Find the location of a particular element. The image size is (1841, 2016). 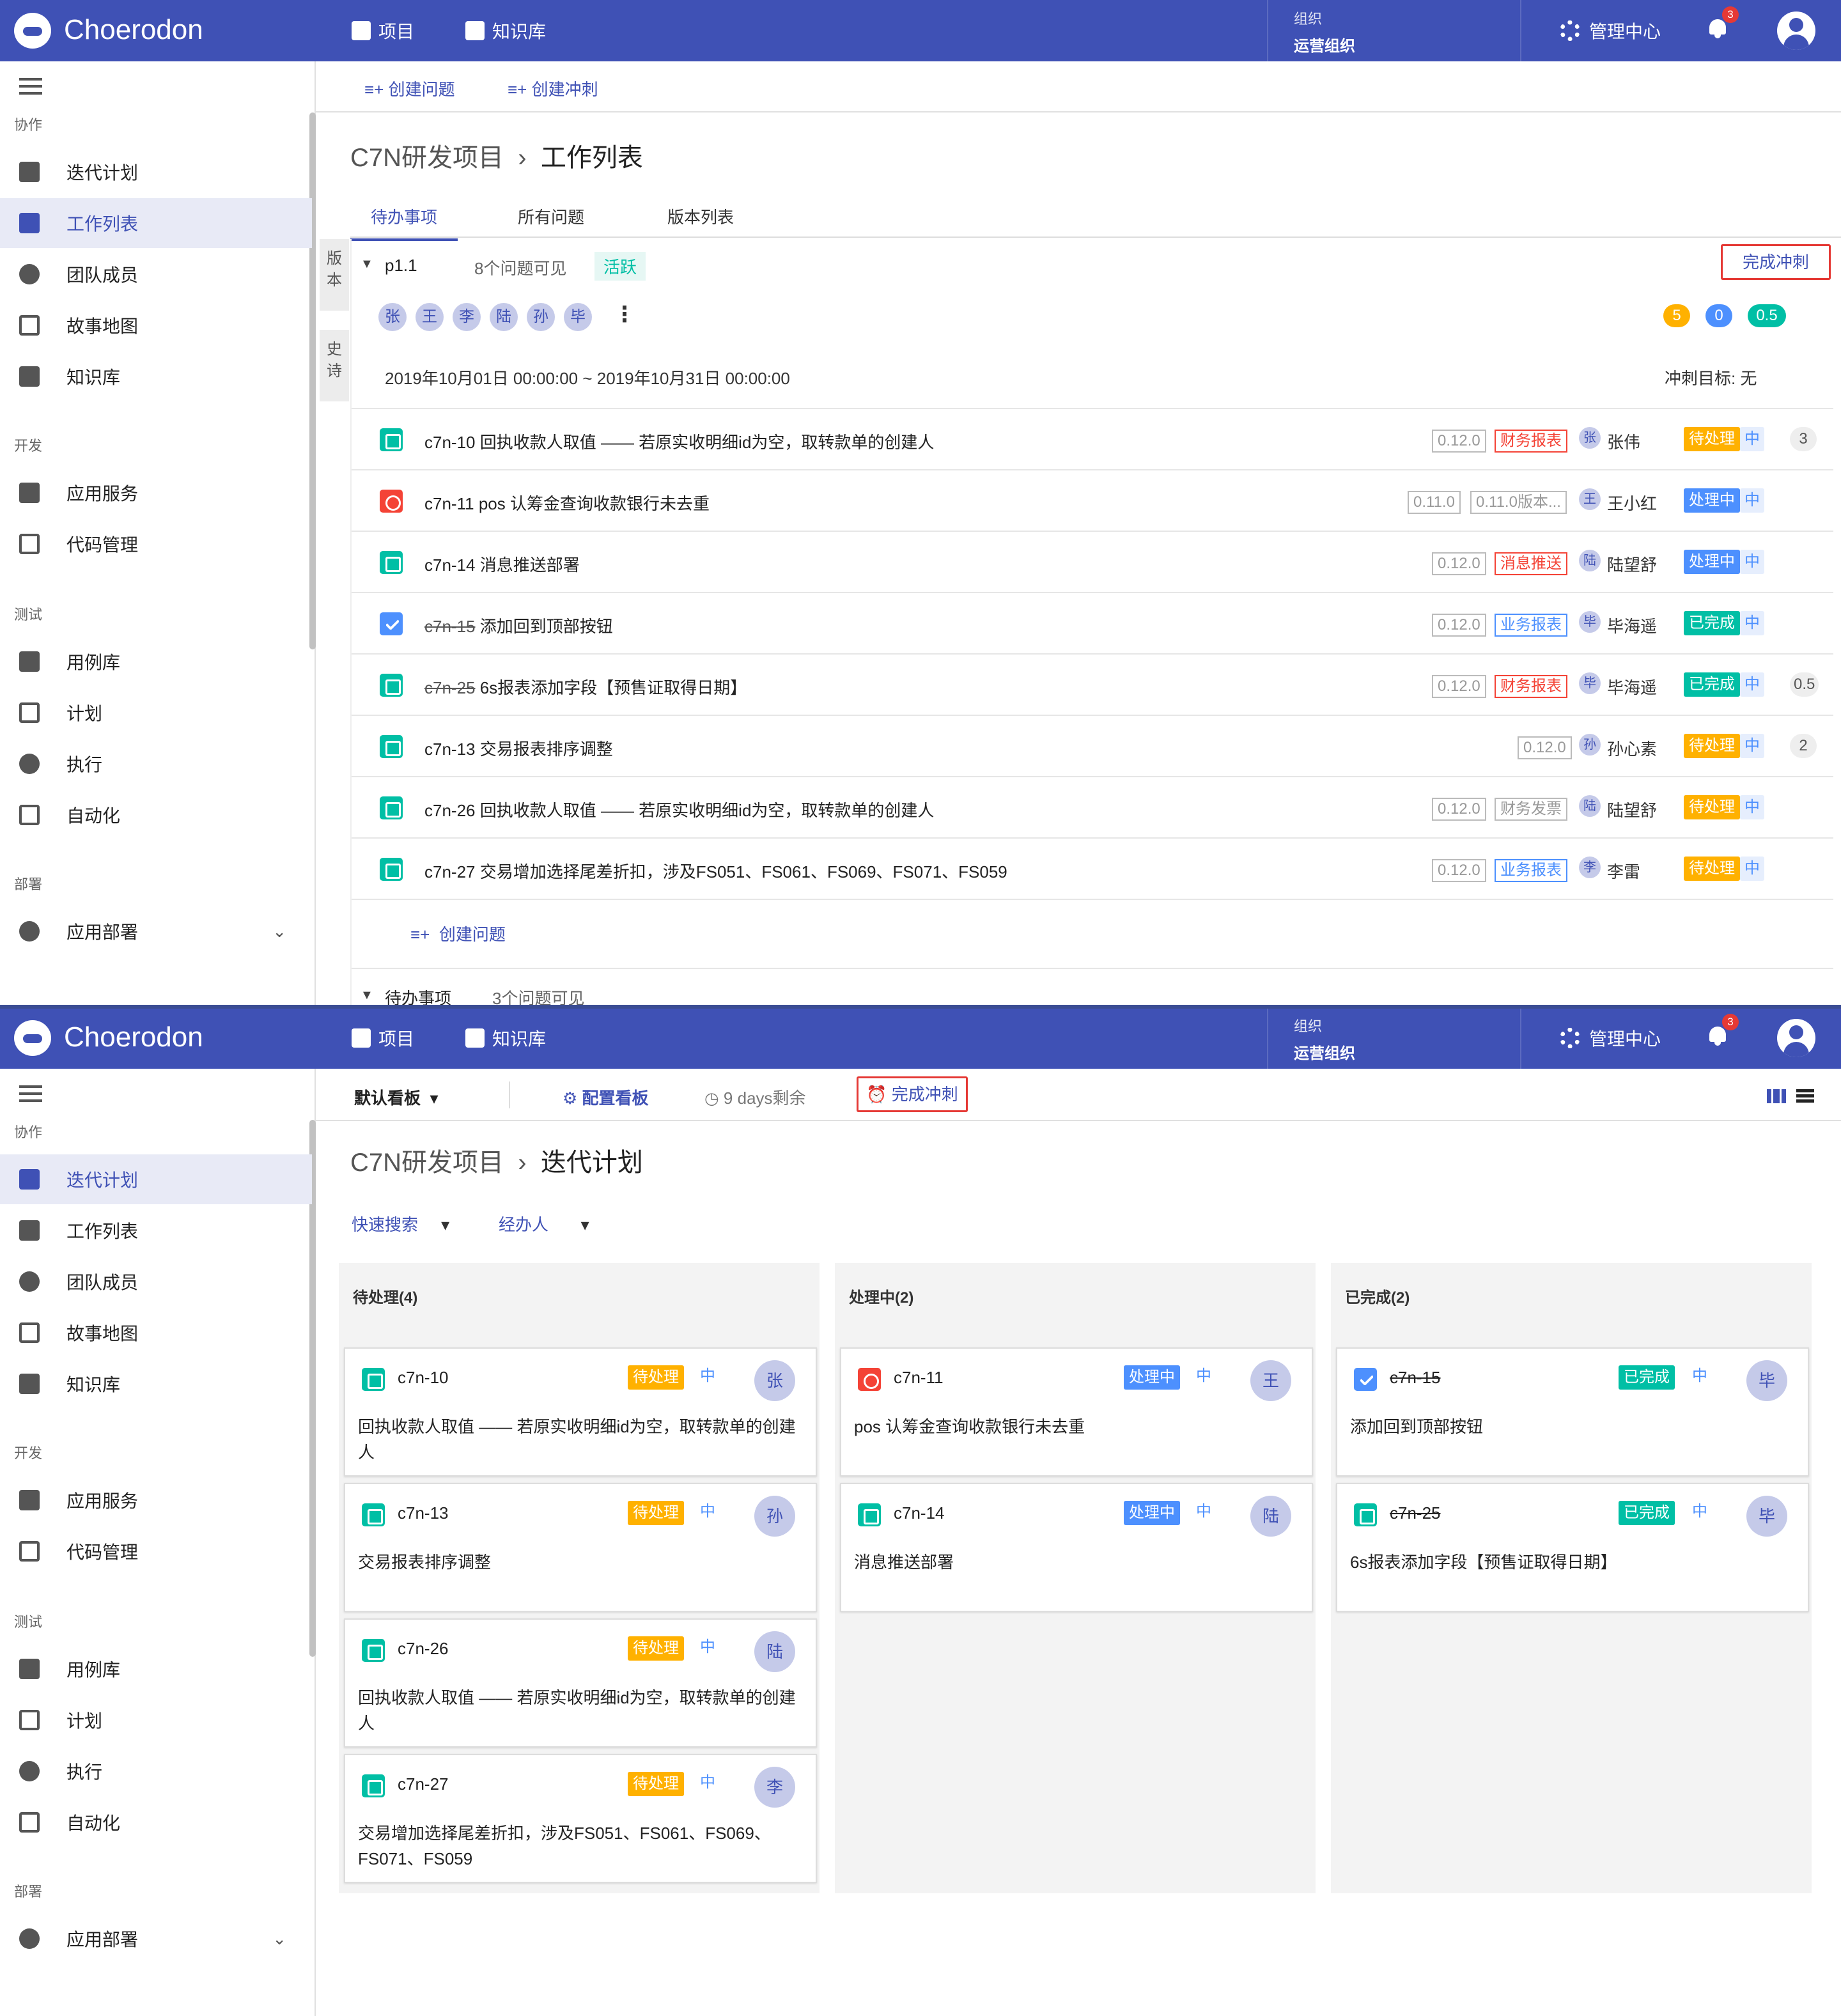

issue-card: c7n-14 处理中 中 陆 消息推送部署 is located at coordinates (1076, 1547).